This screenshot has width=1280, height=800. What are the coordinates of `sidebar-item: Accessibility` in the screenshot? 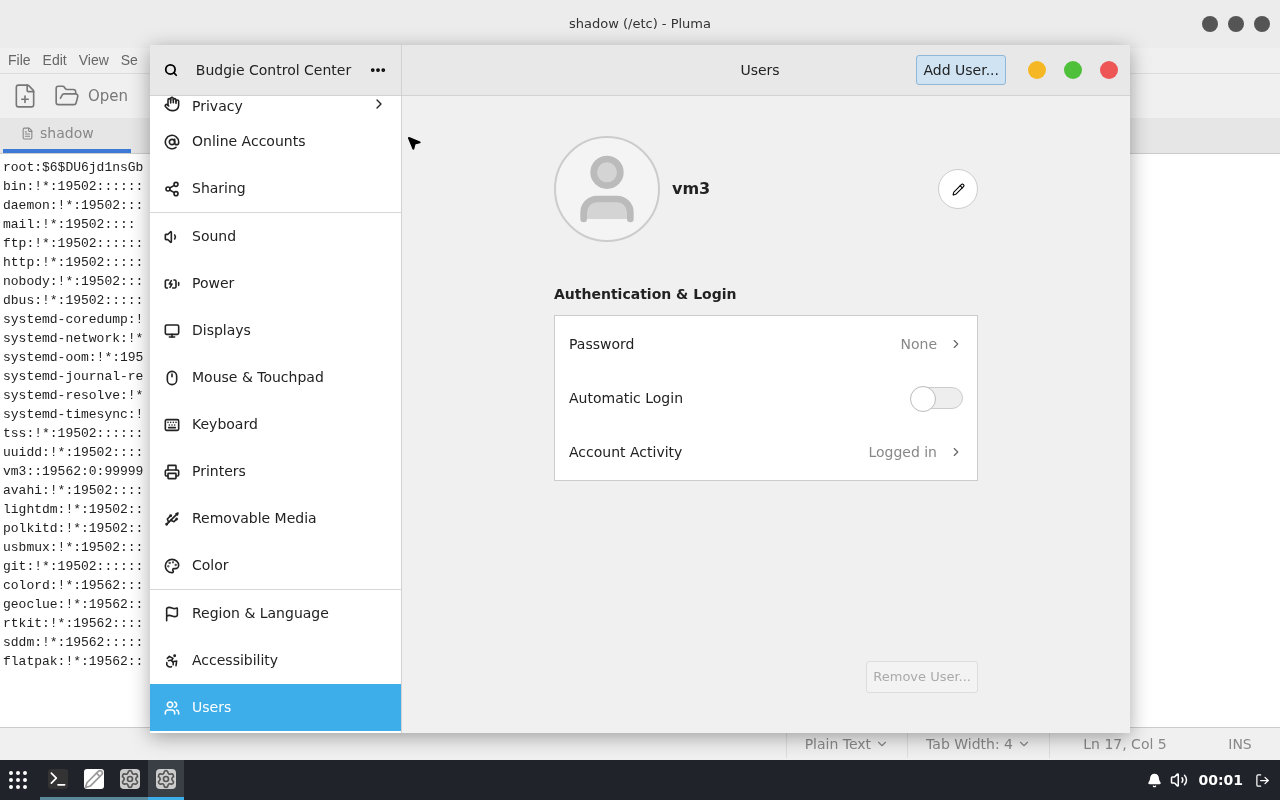 It's located at (275, 660).